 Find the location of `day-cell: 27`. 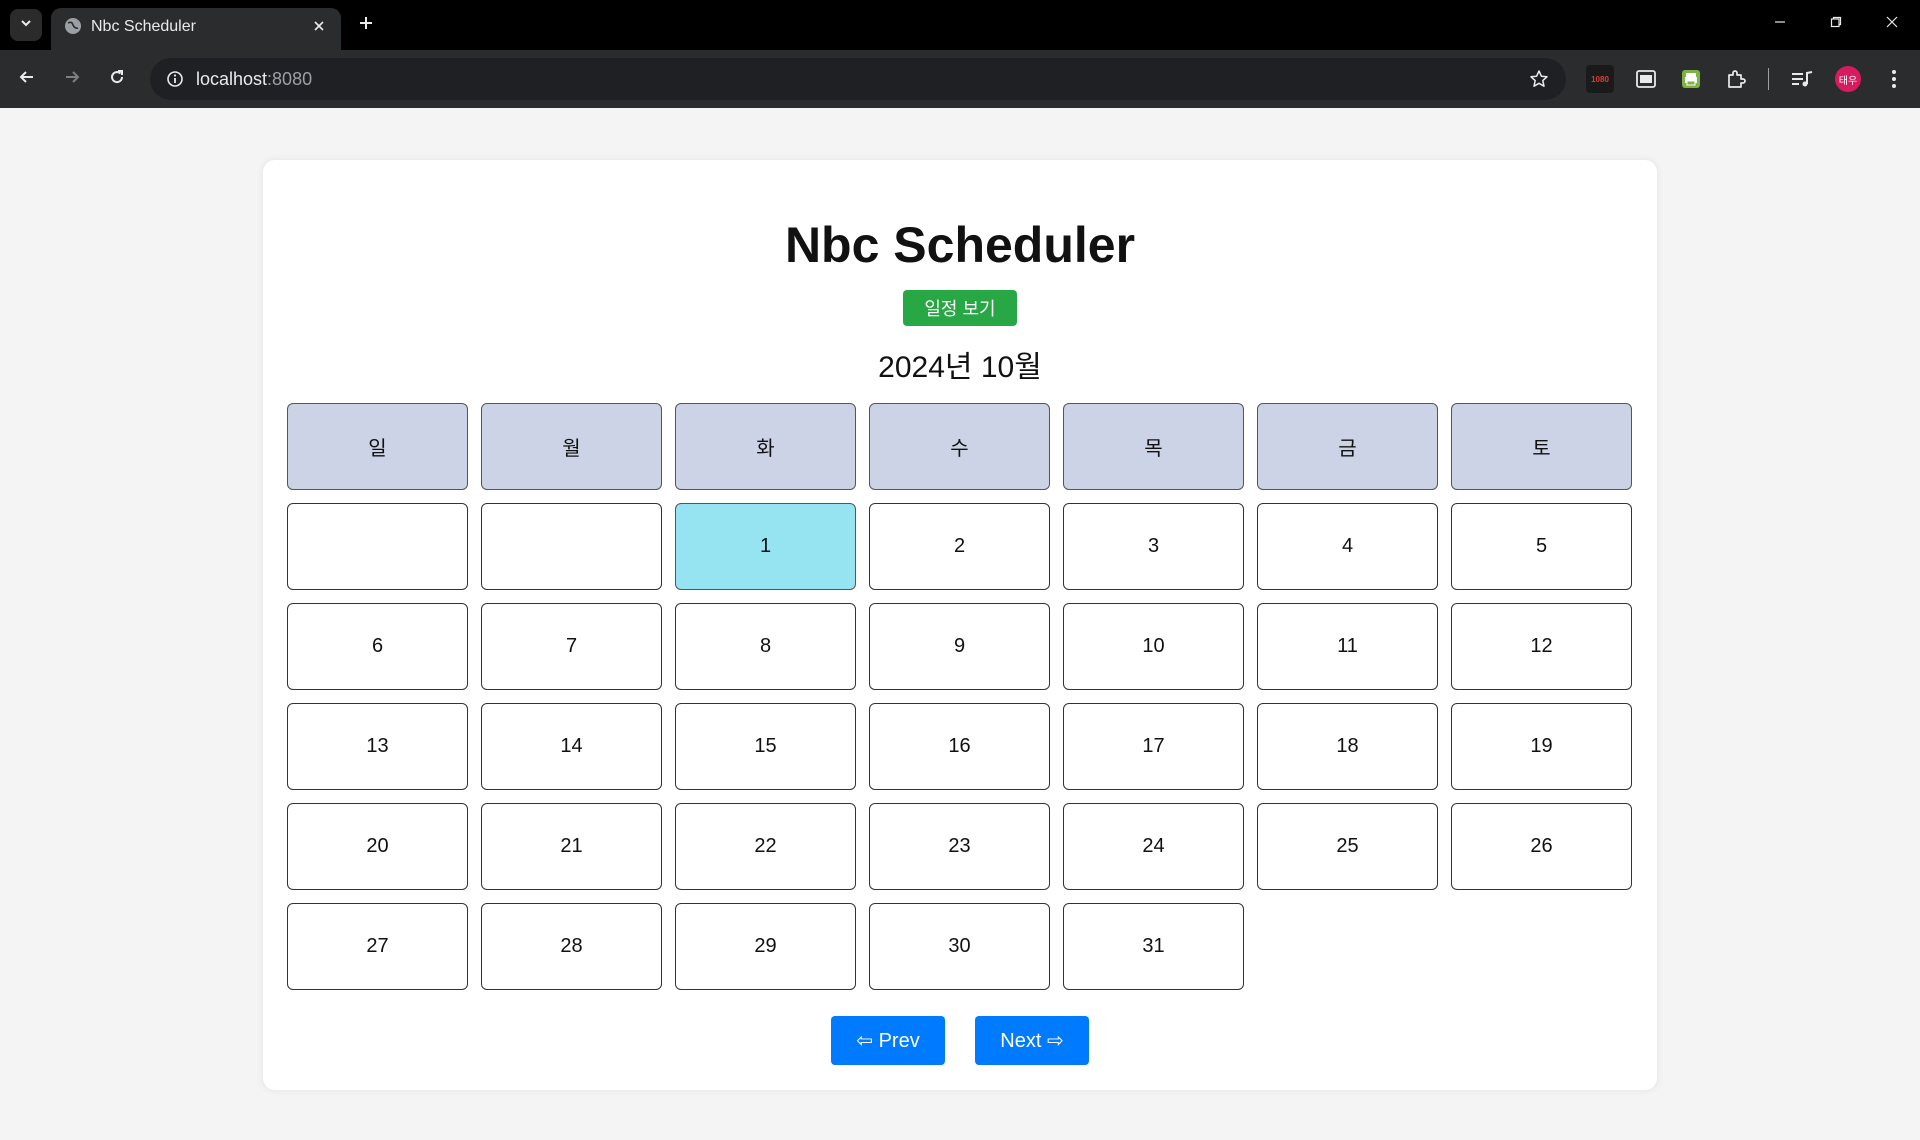

day-cell: 27 is located at coordinates (377, 946).